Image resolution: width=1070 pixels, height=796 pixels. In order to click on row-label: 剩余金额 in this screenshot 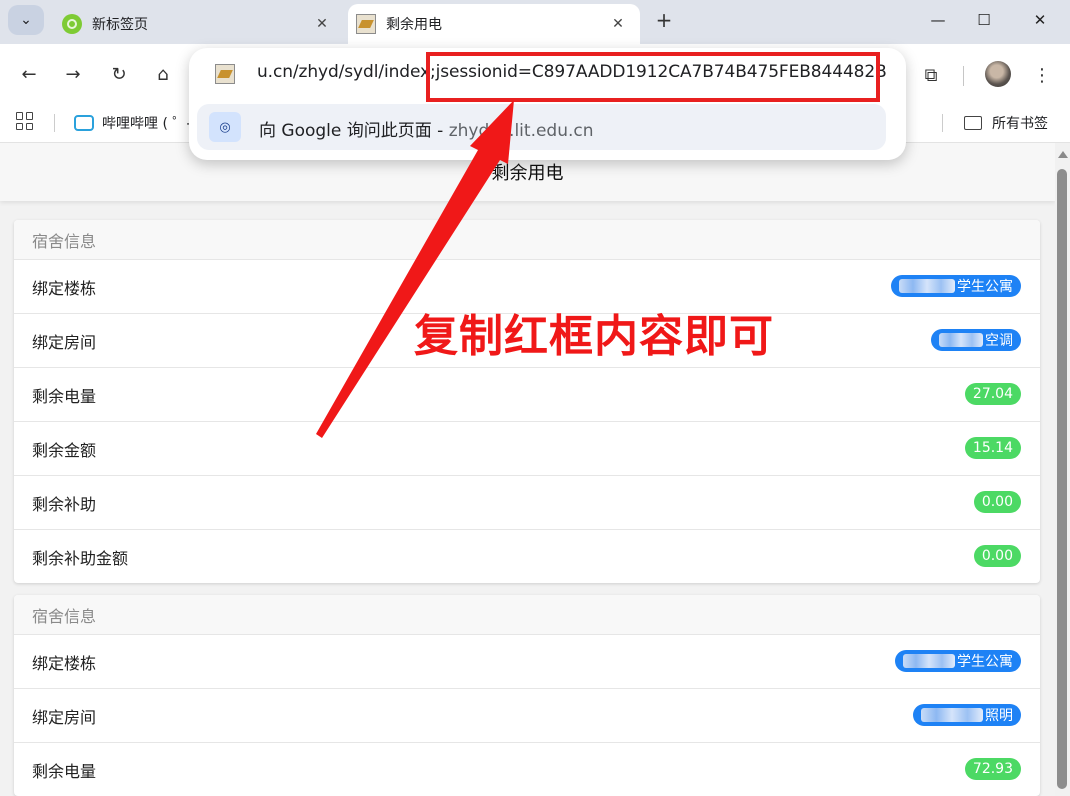, I will do `click(64, 450)`.